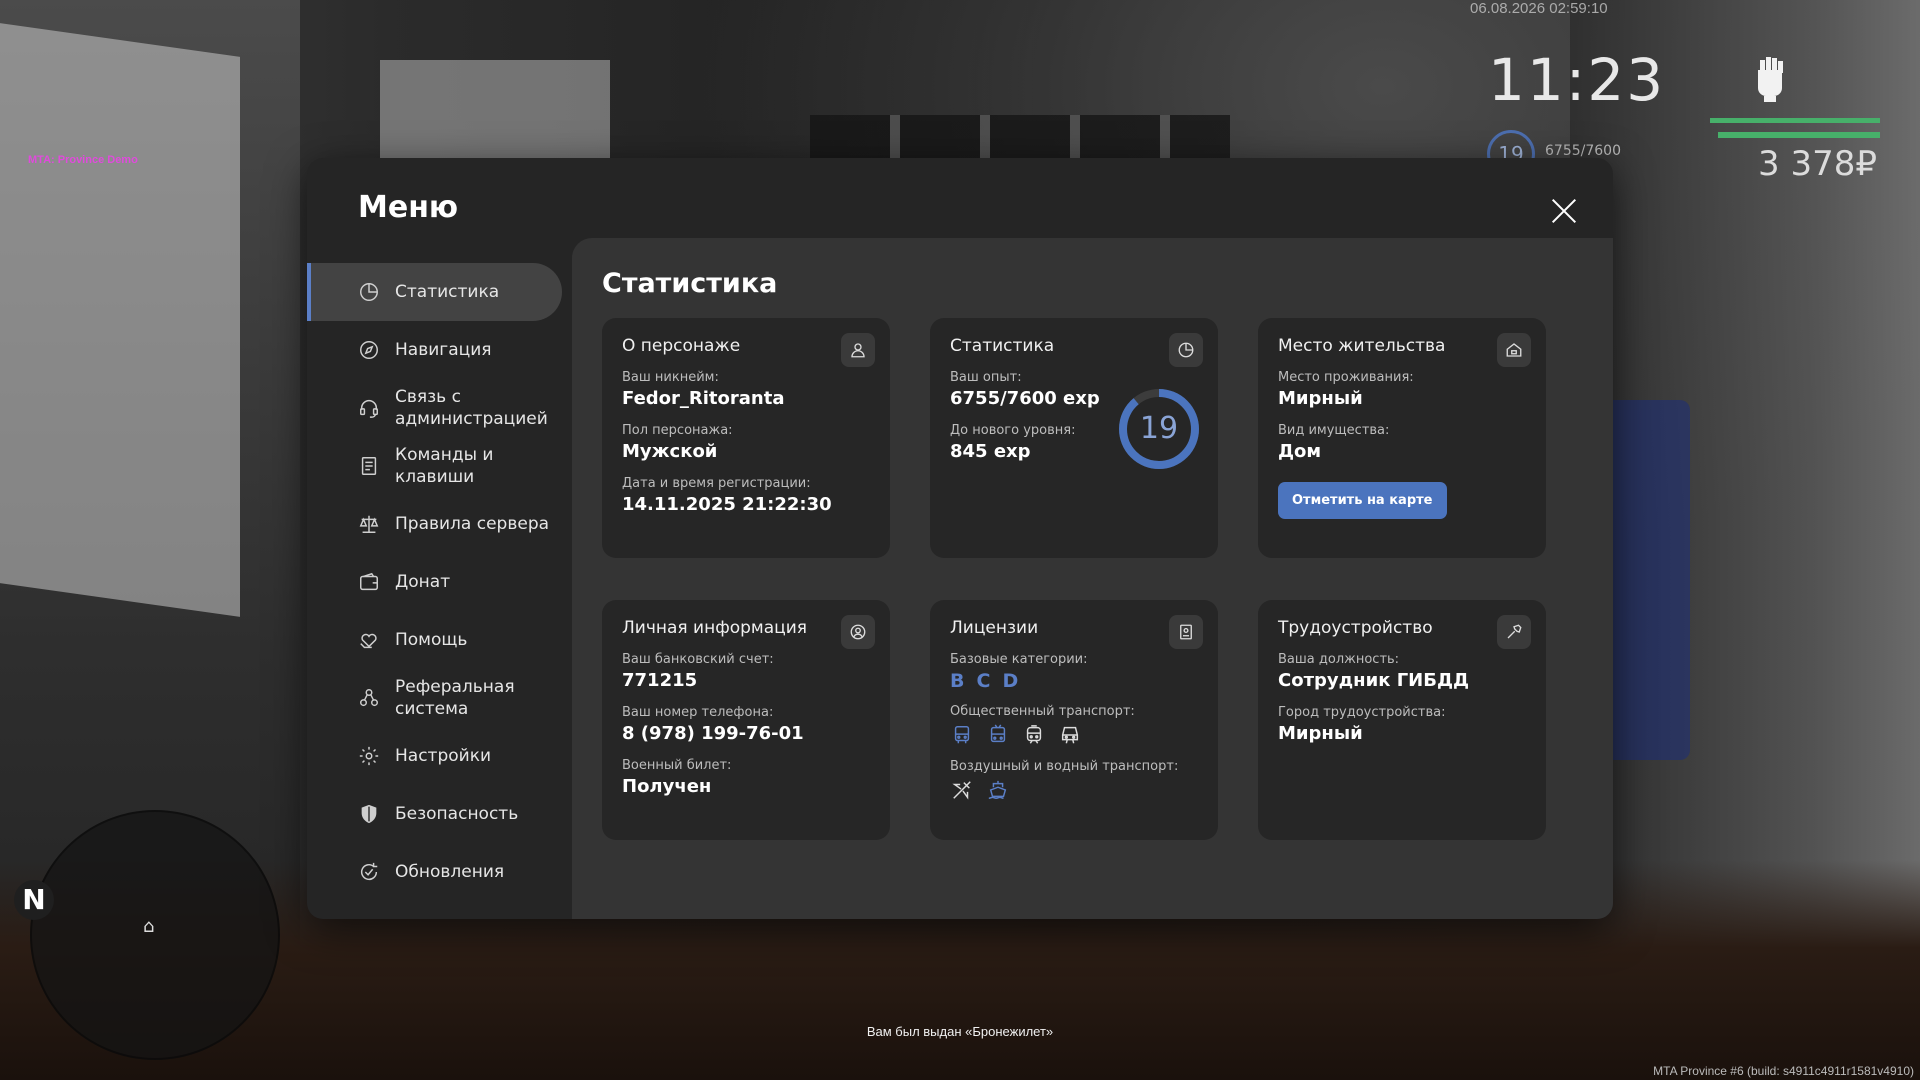 The image size is (1920, 1080). What do you see at coordinates (998, 735) in the screenshot?
I see `trolleybus-icon` at bounding box center [998, 735].